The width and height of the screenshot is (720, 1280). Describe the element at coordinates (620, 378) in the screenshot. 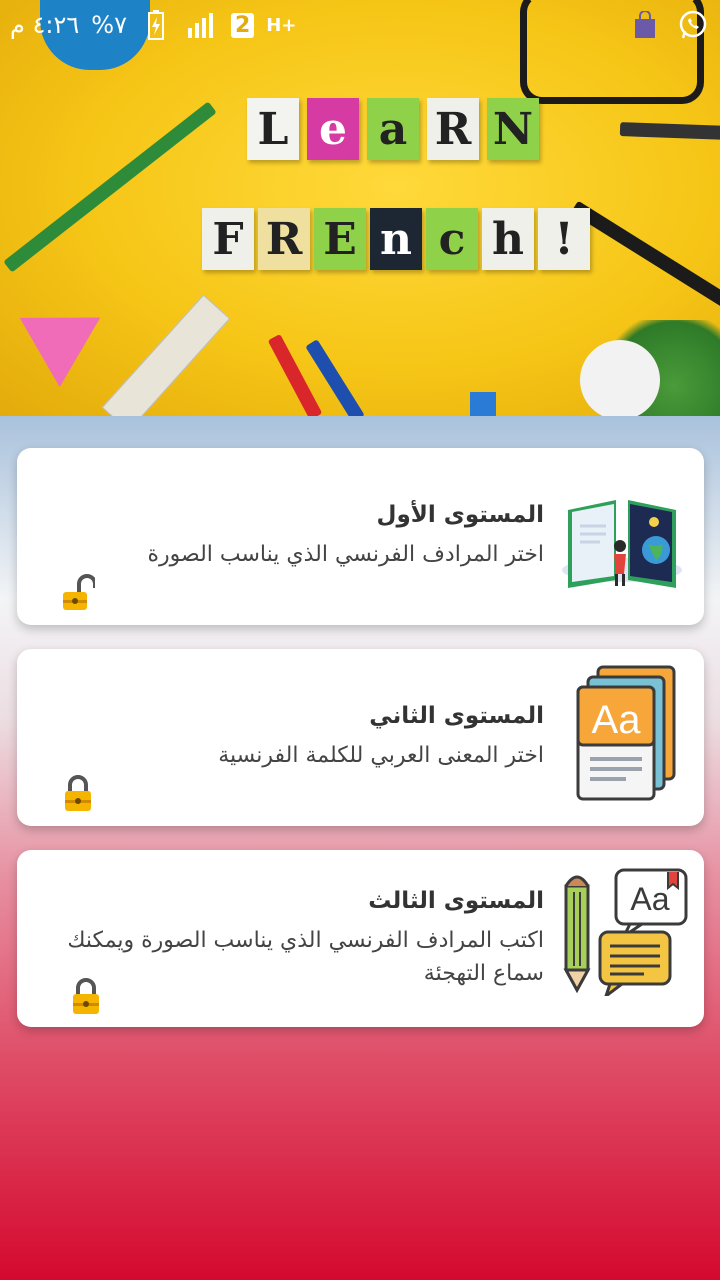

I see `pot-decoration` at that location.